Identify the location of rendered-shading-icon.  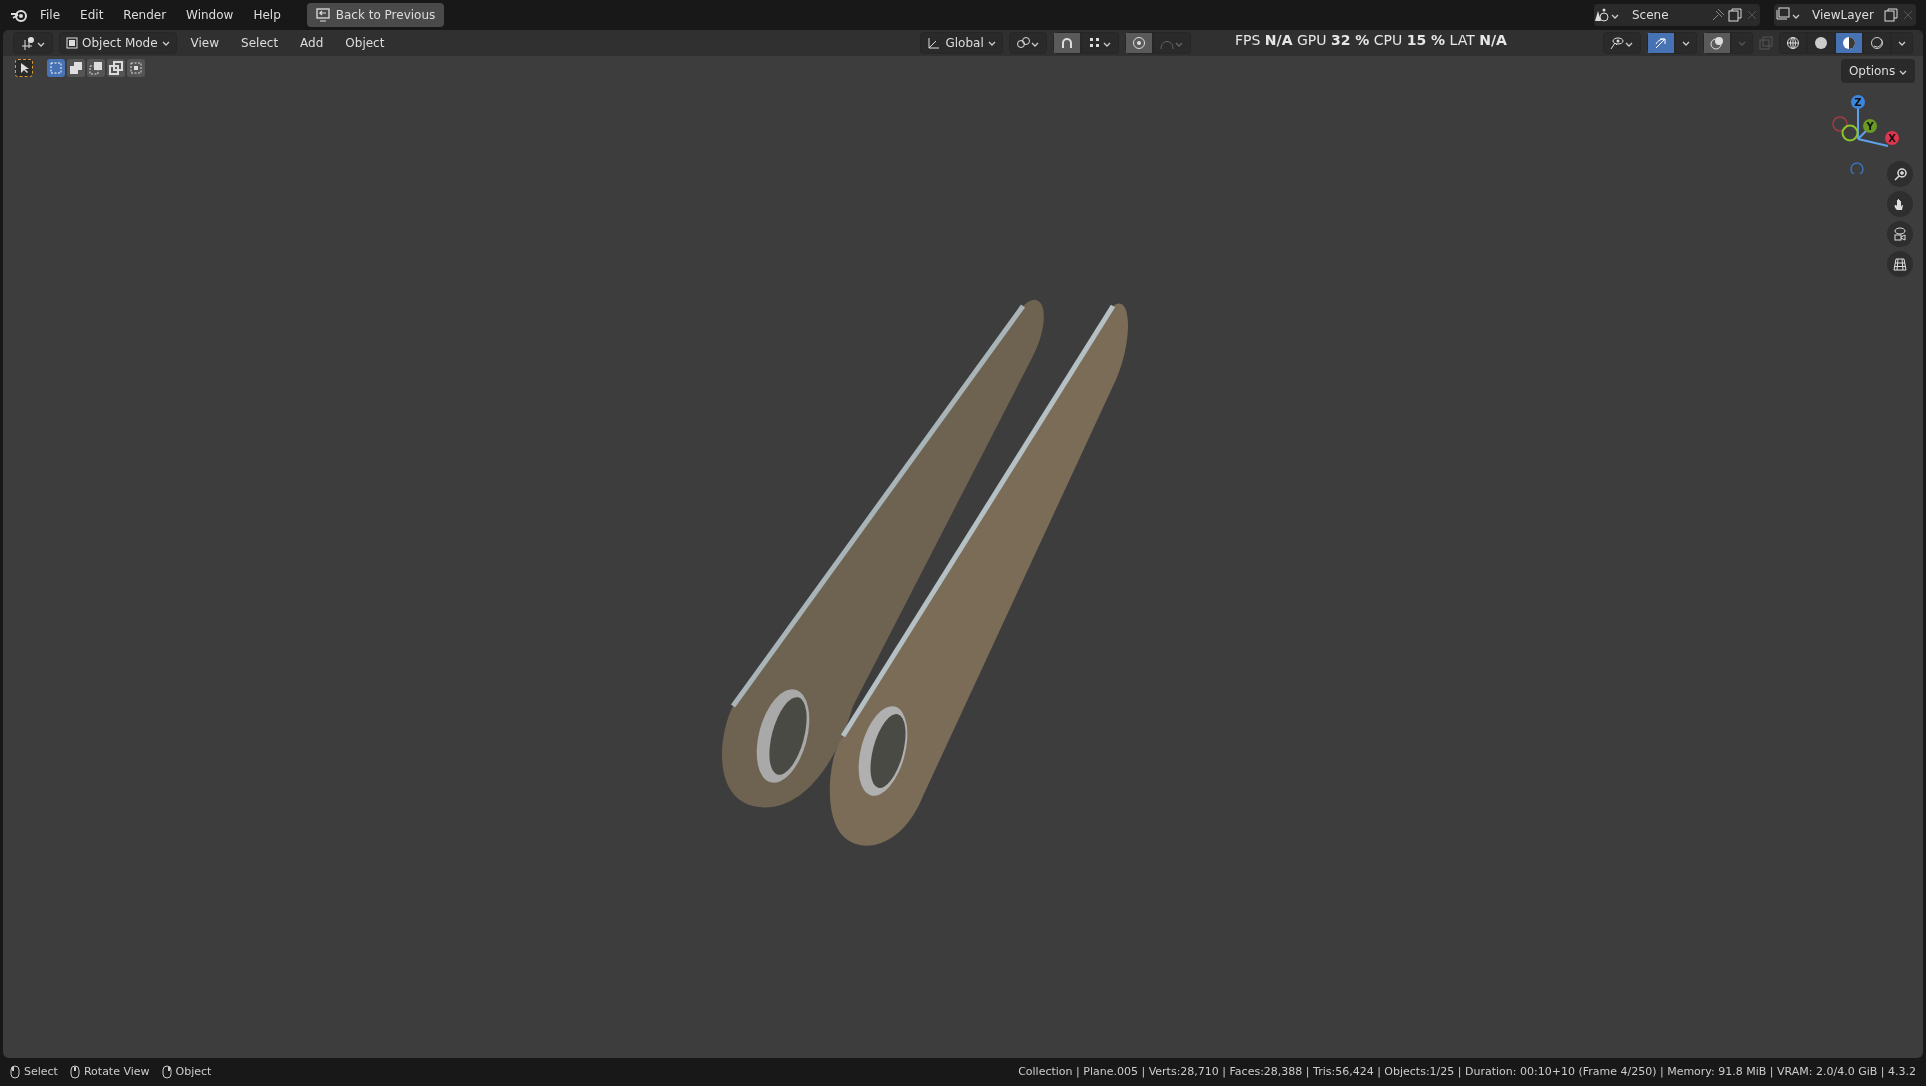
(1877, 43).